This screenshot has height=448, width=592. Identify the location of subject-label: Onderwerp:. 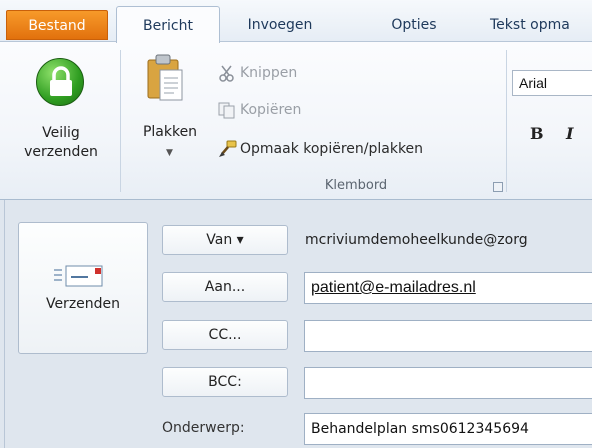
(203, 428).